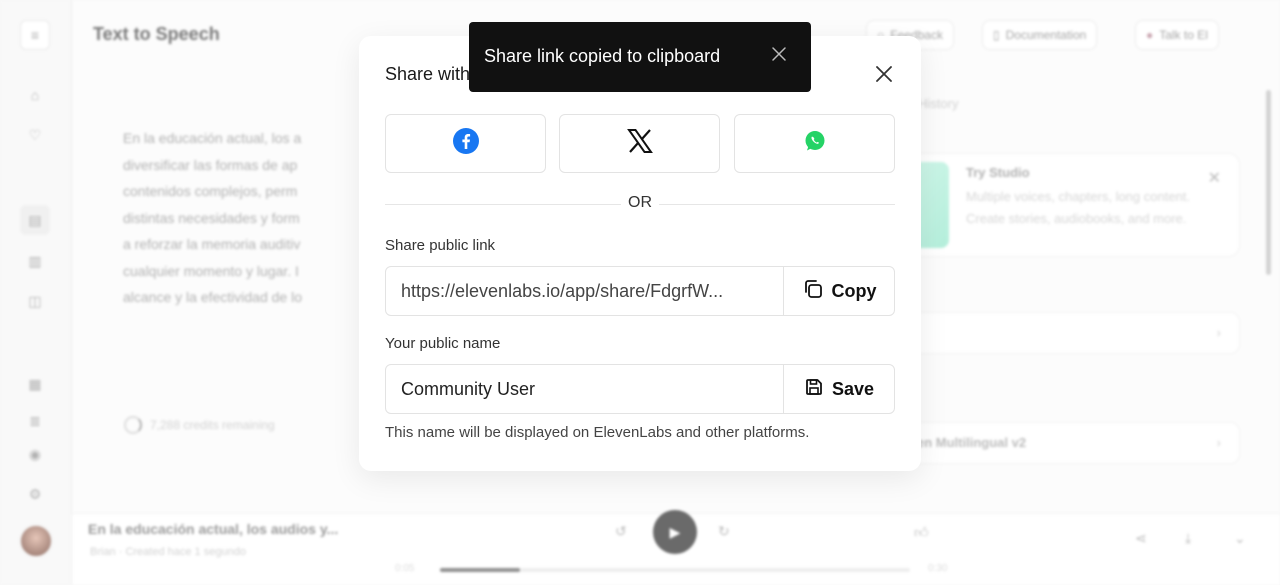 The height and width of the screenshot is (585, 1280). I want to click on toast-notification: Share link copied to clipboard, so click(640, 57).